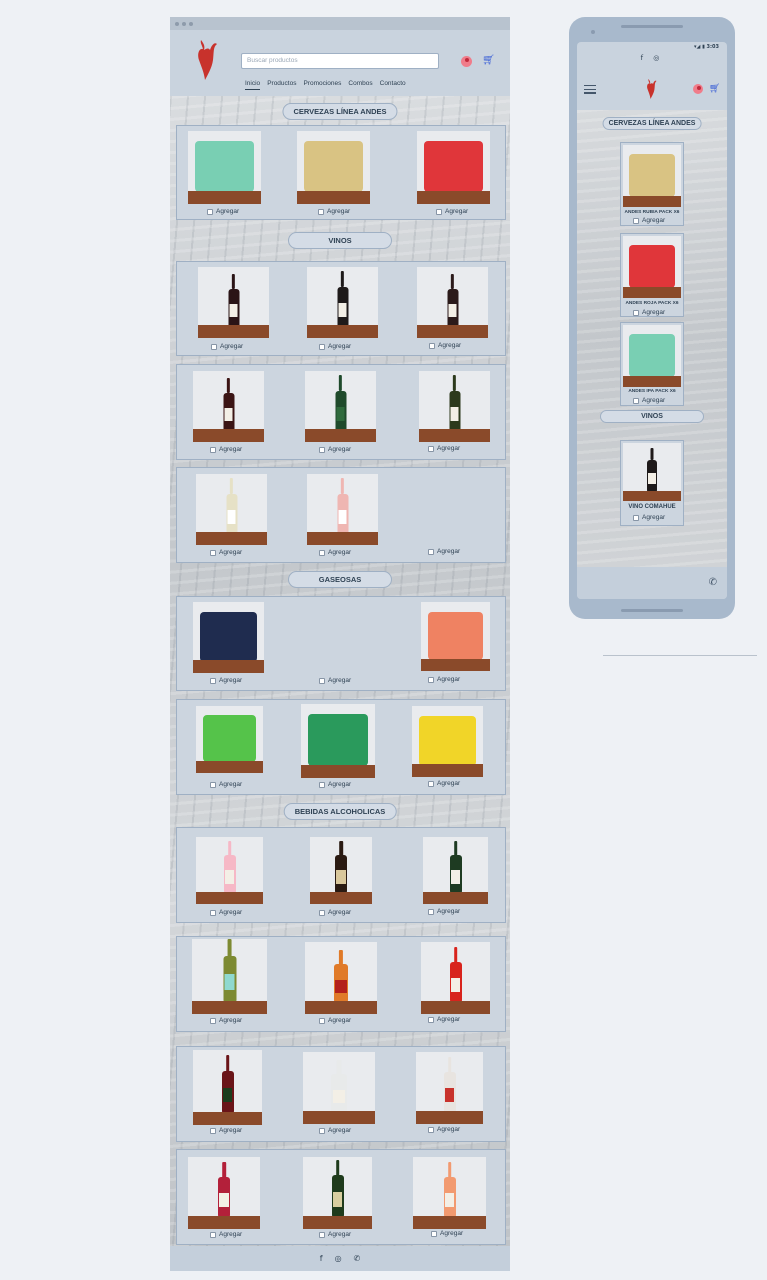 The width and height of the screenshot is (767, 1280). I want to click on nav-combos: Combos, so click(360, 85).